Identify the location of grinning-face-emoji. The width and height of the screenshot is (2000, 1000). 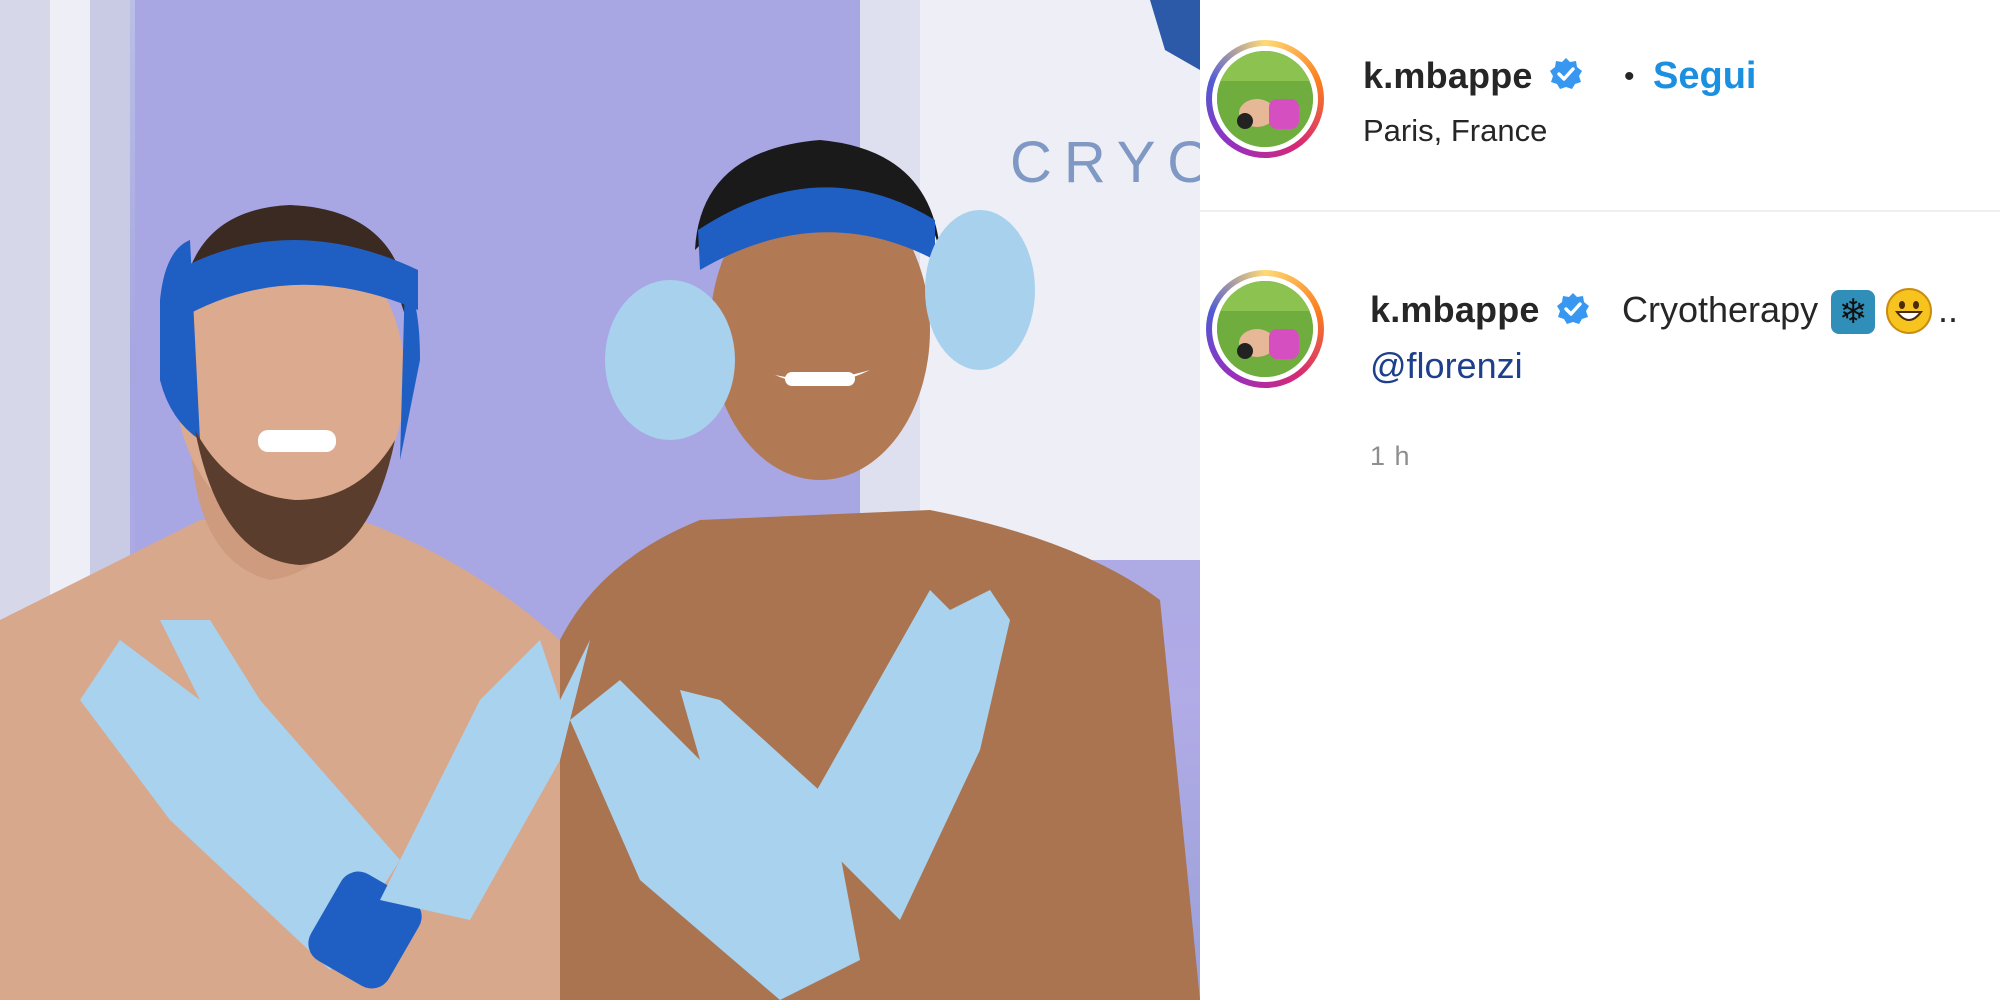
(1909, 311).